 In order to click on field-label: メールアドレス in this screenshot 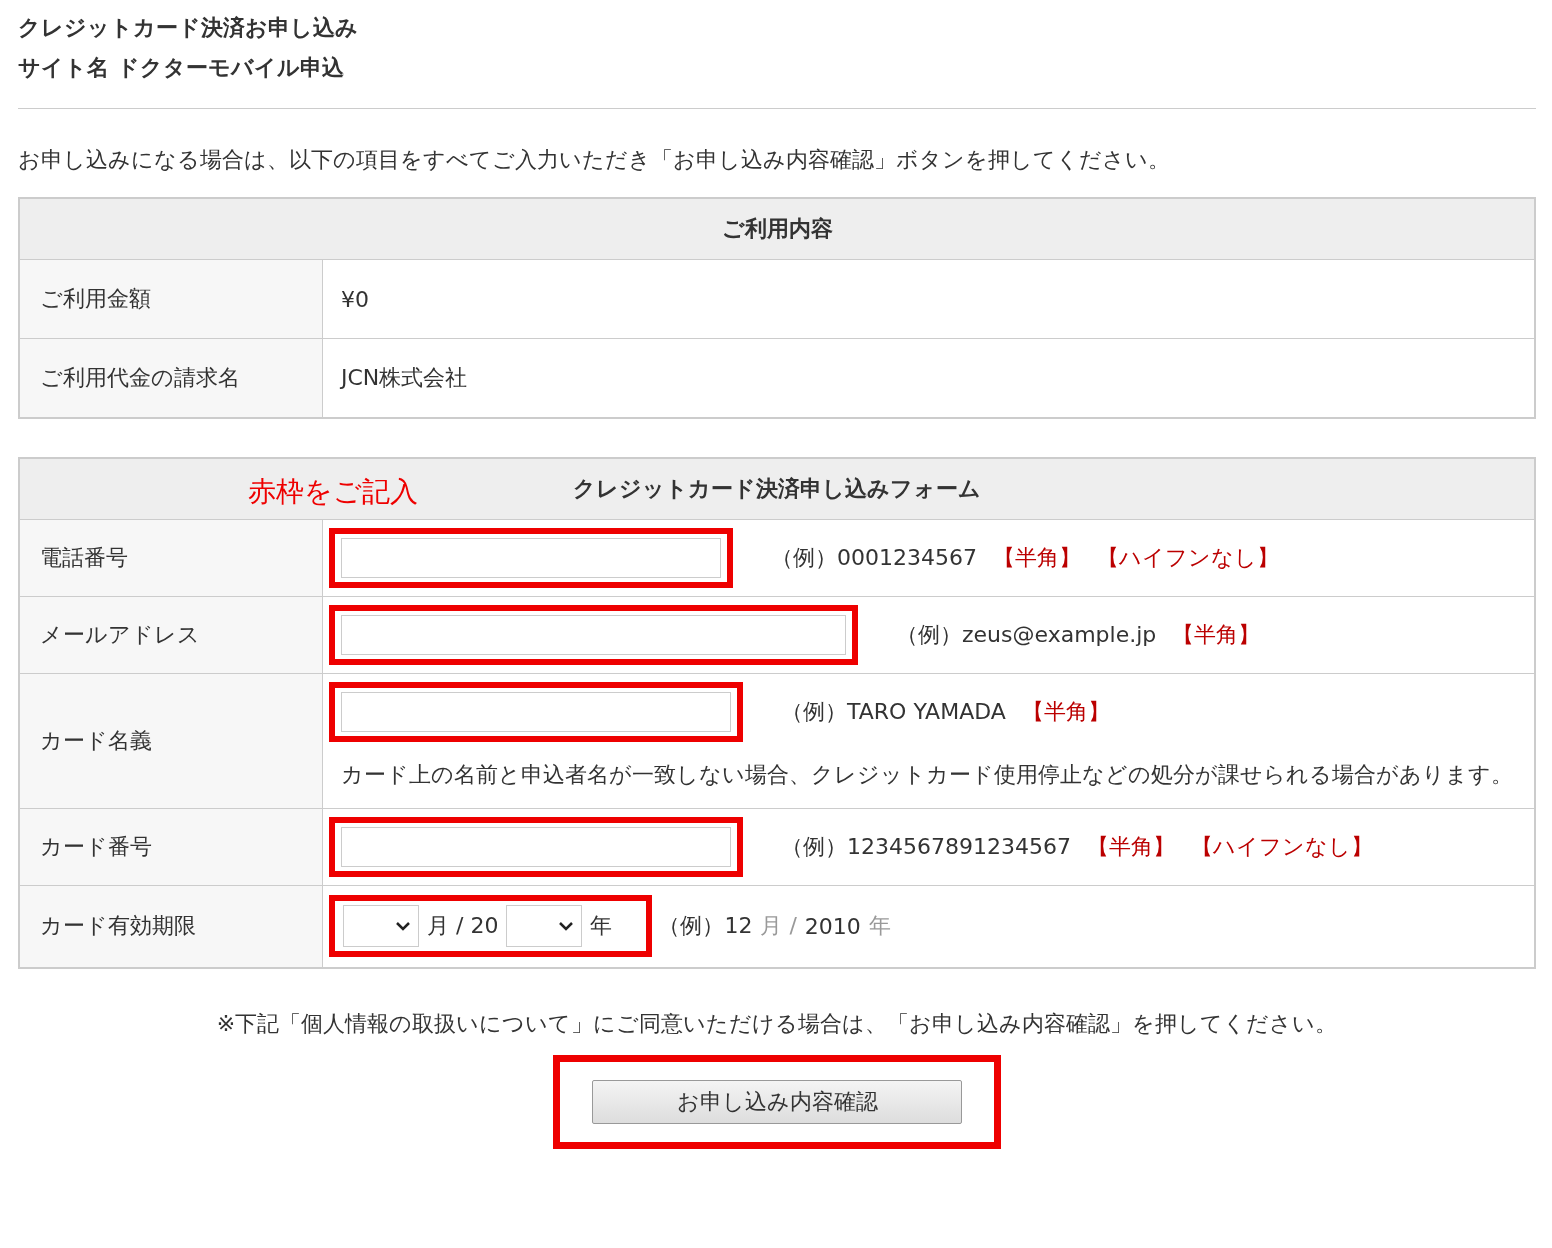, I will do `click(171, 634)`.